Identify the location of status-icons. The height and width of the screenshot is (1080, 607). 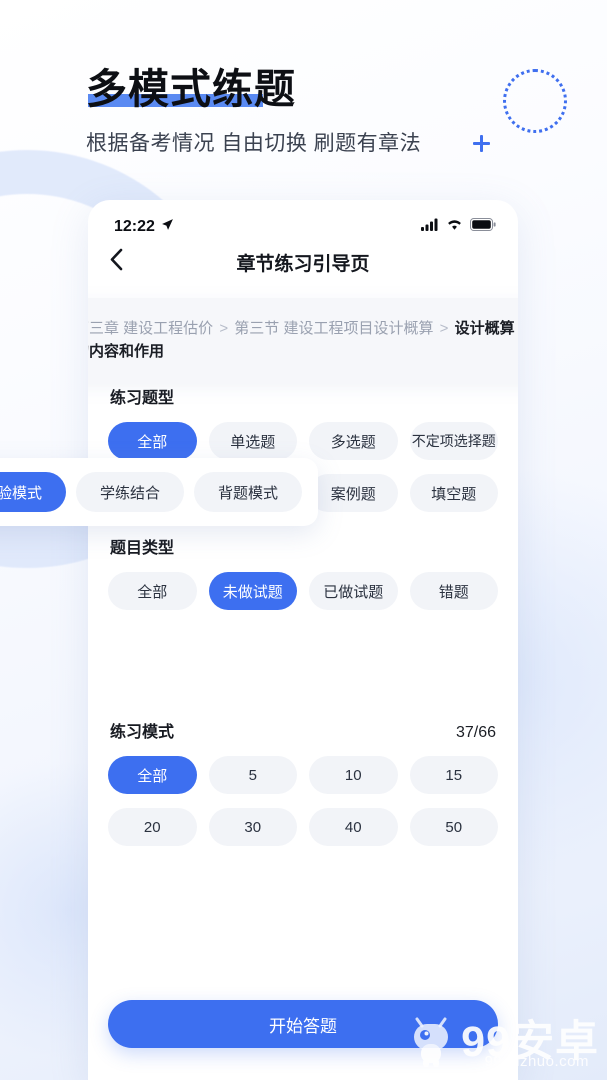
(458, 227).